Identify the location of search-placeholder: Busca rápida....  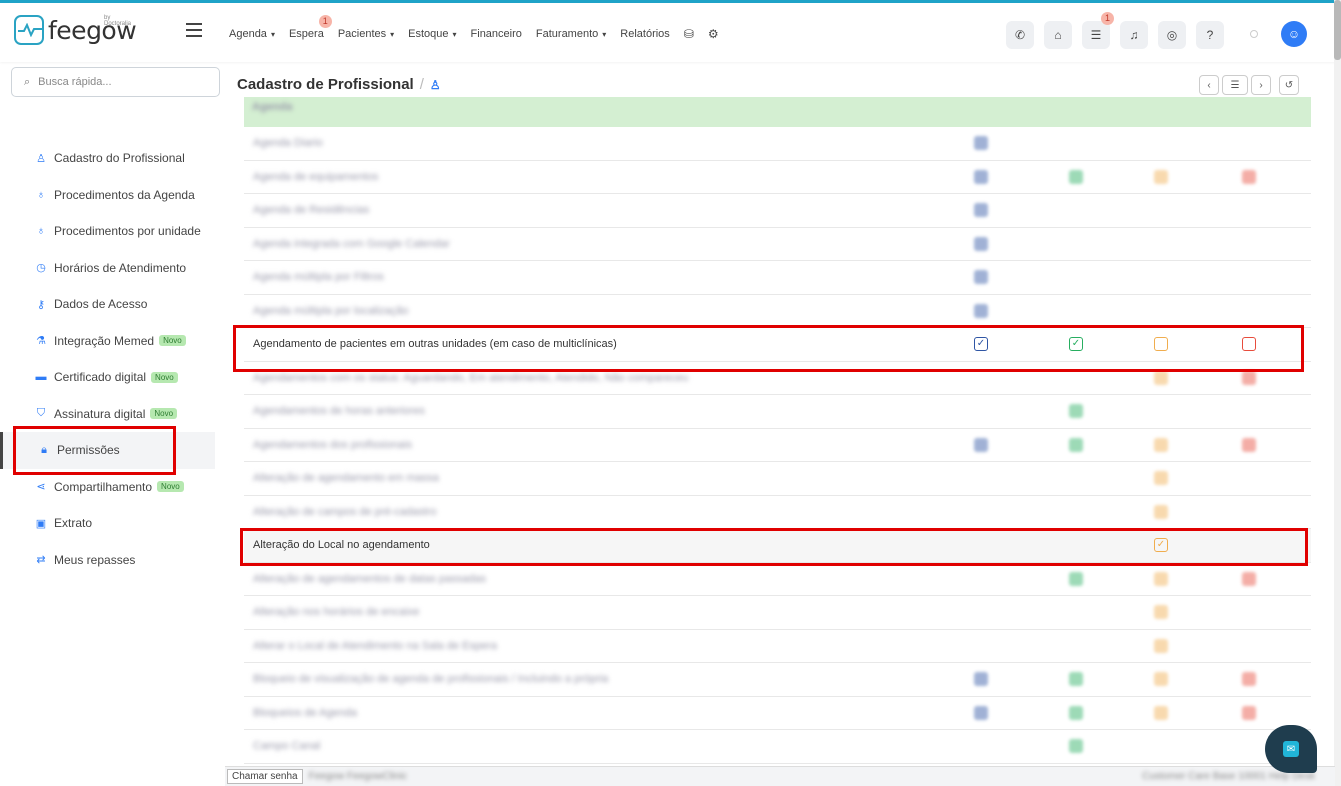
(75, 82).